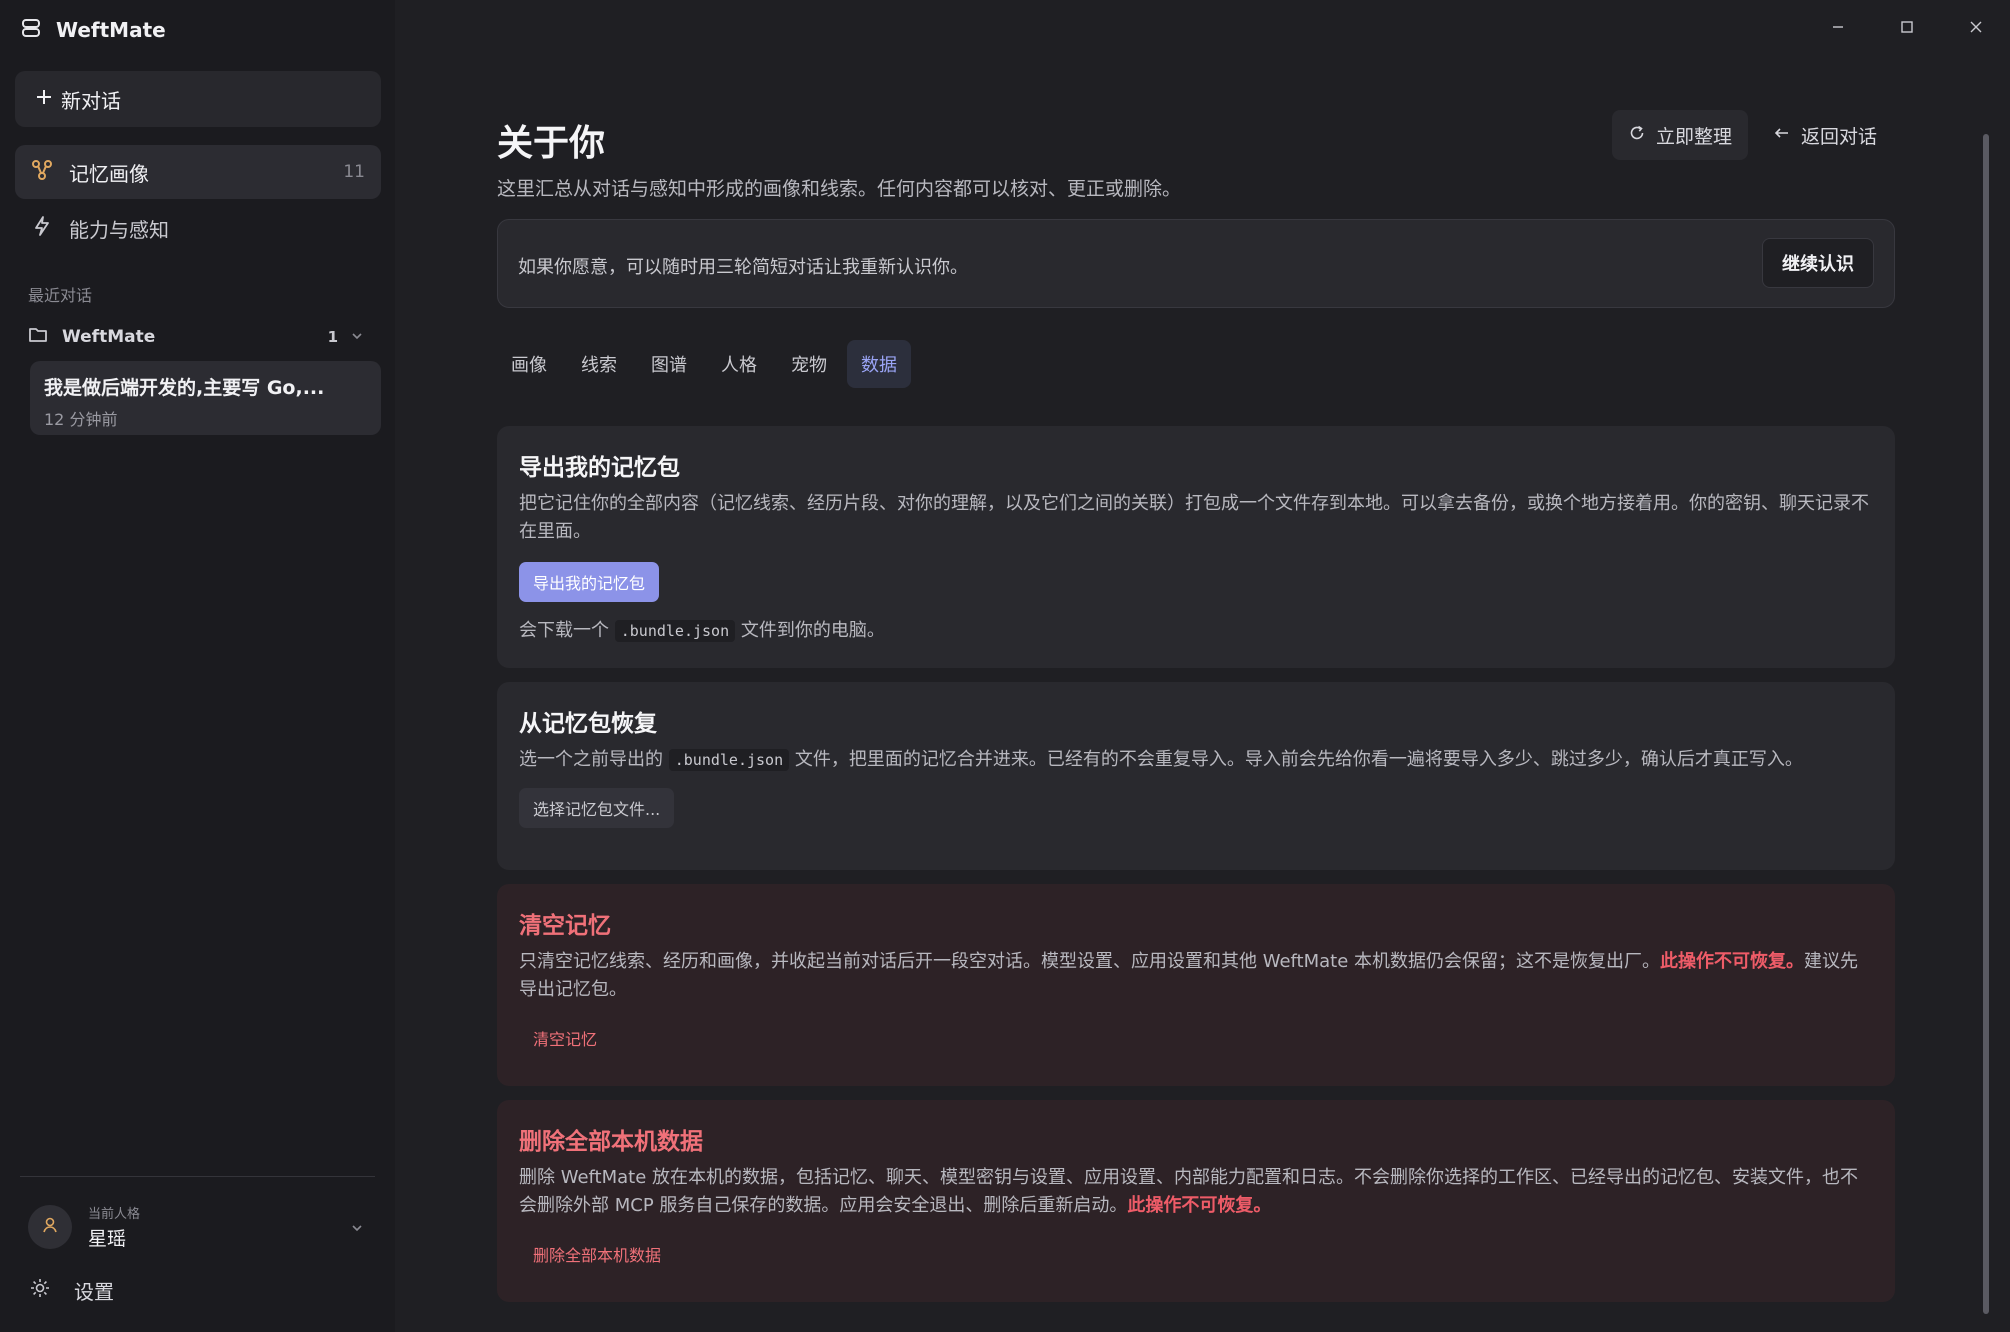 Image resolution: width=2010 pixels, height=1332 pixels. Describe the element at coordinates (879, 364) in the screenshot. I see `tab-data: 数据` at that location.